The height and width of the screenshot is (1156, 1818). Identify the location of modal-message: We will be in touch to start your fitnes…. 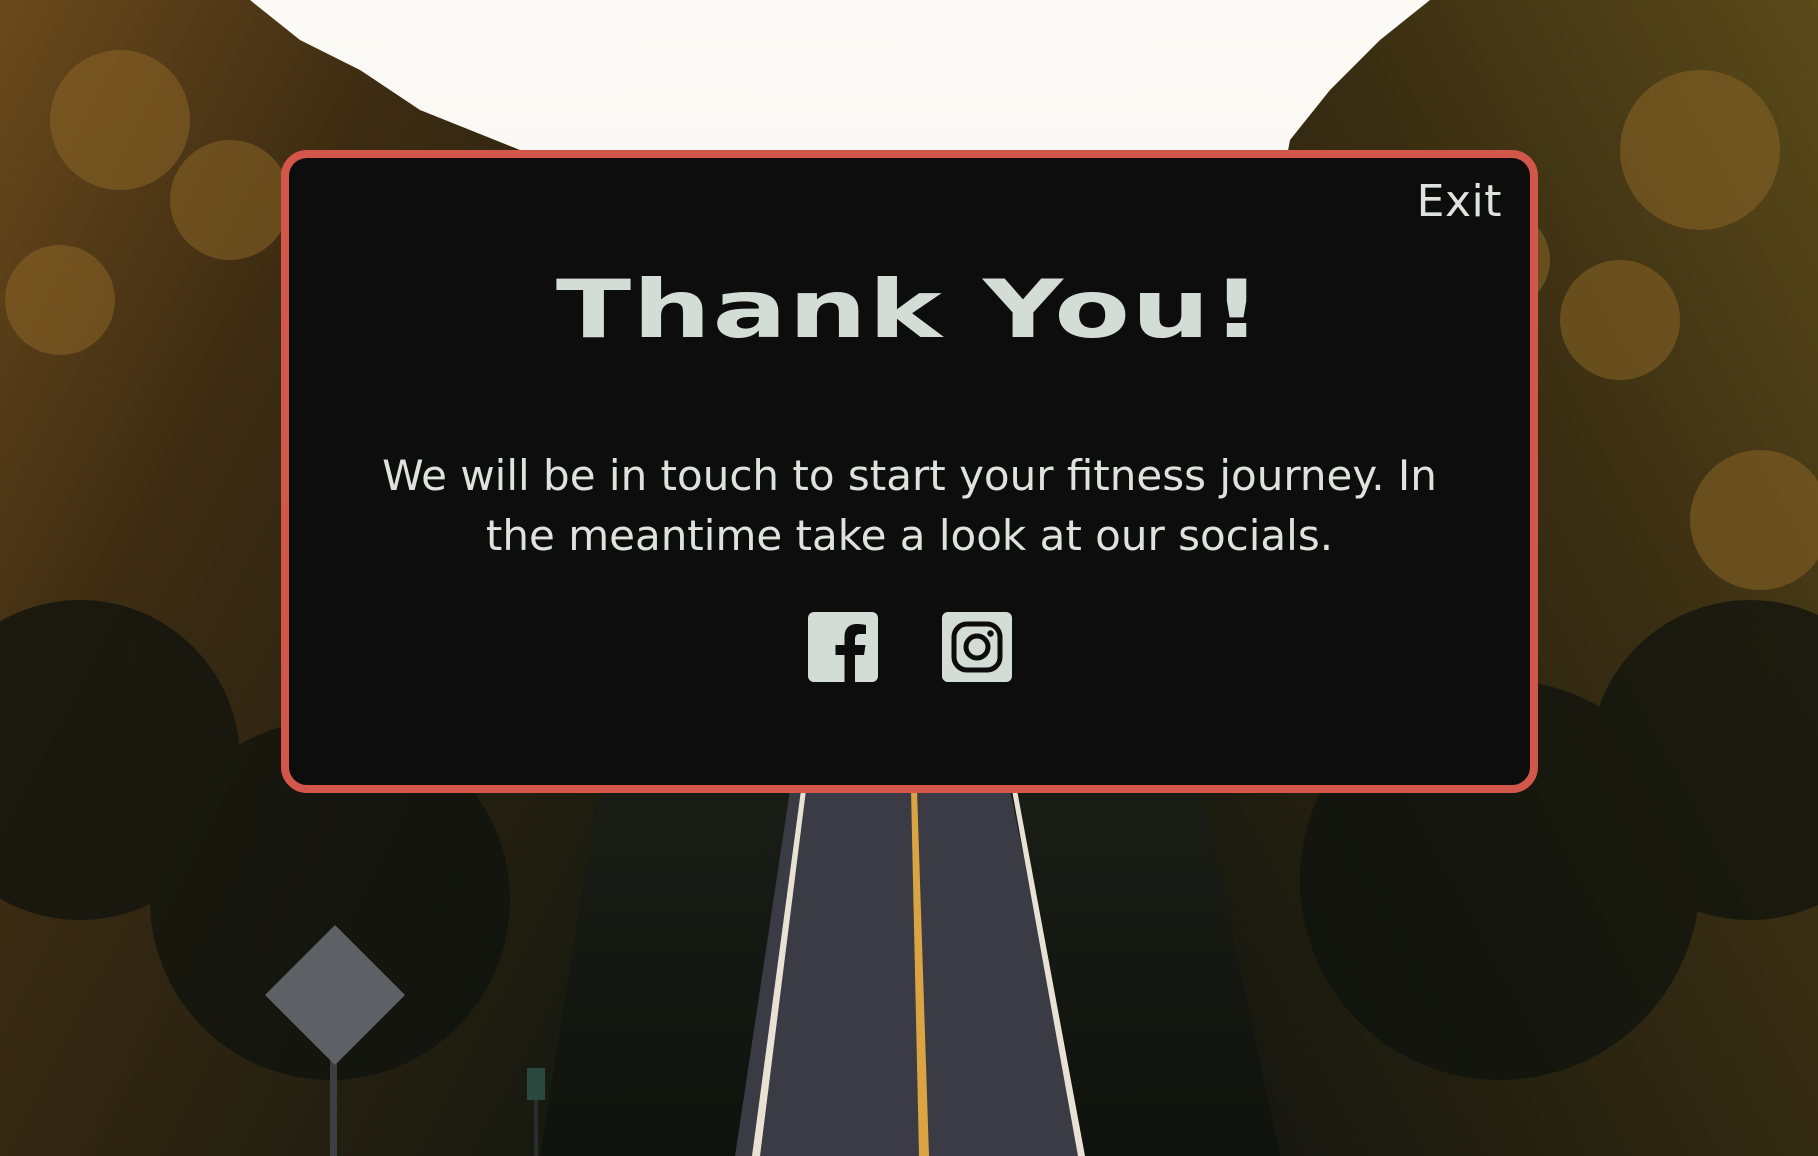
(909, 505).